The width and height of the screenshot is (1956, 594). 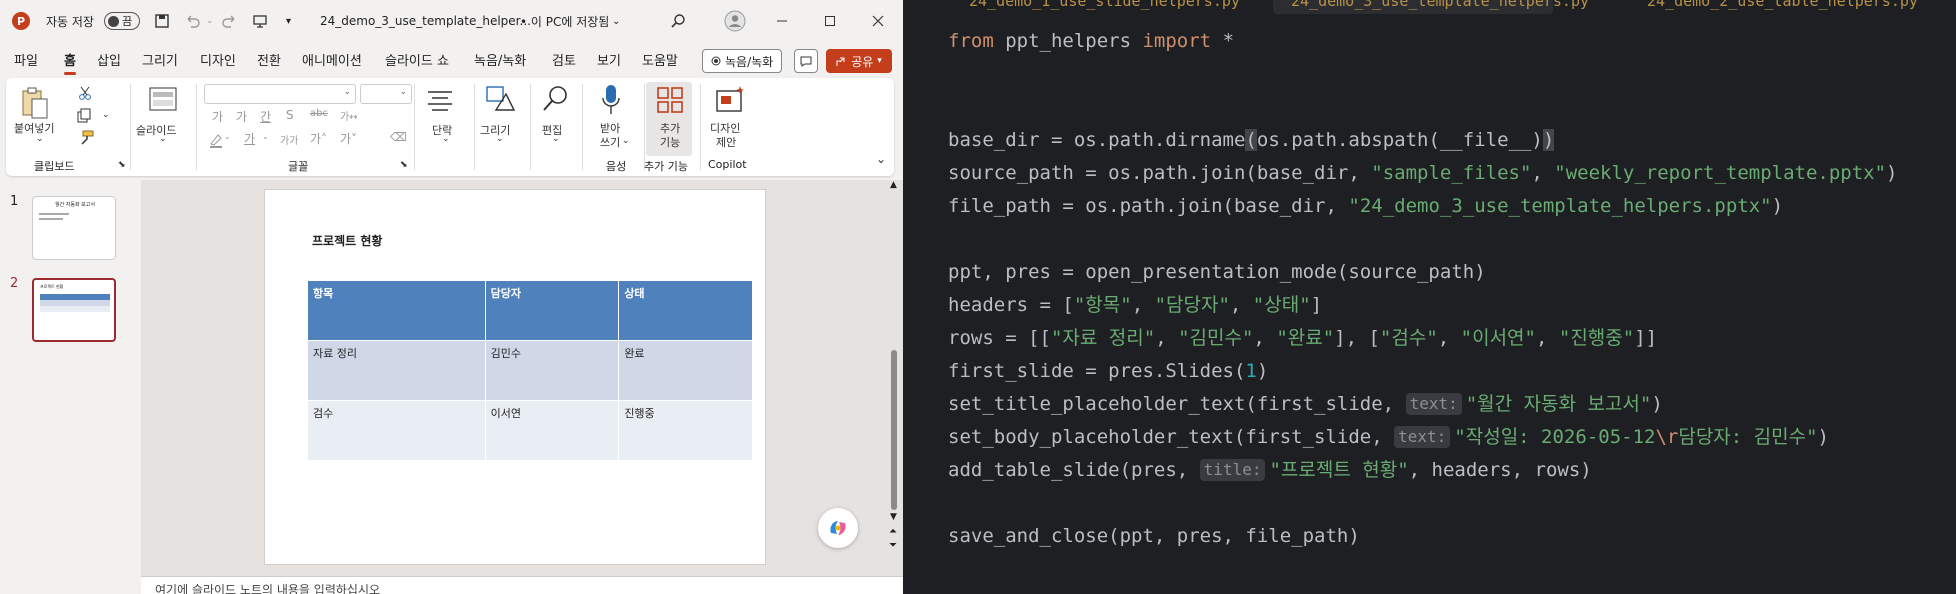 I want to click on prev-slide-icon: ⏶, so click(x=893, y=531).